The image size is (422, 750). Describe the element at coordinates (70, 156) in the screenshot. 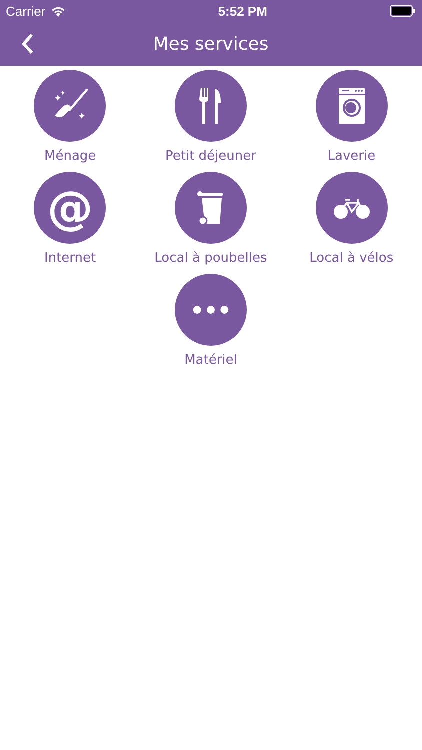

I see `service-label: Ménage` at that location.